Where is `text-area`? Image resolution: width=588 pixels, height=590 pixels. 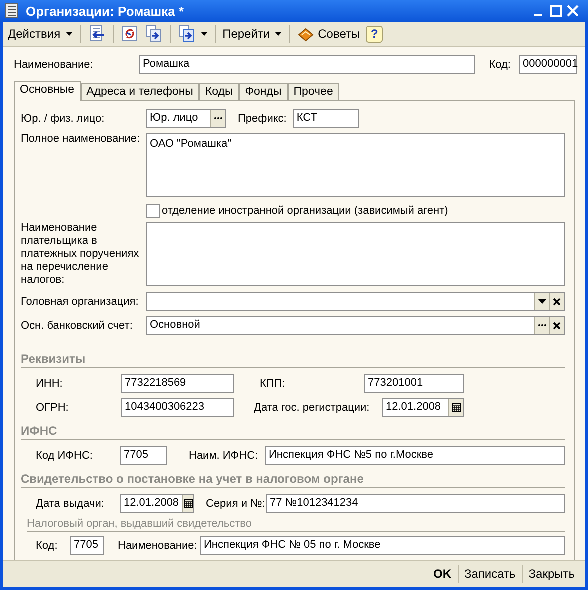 text-area is located at coordinates (355, 254).